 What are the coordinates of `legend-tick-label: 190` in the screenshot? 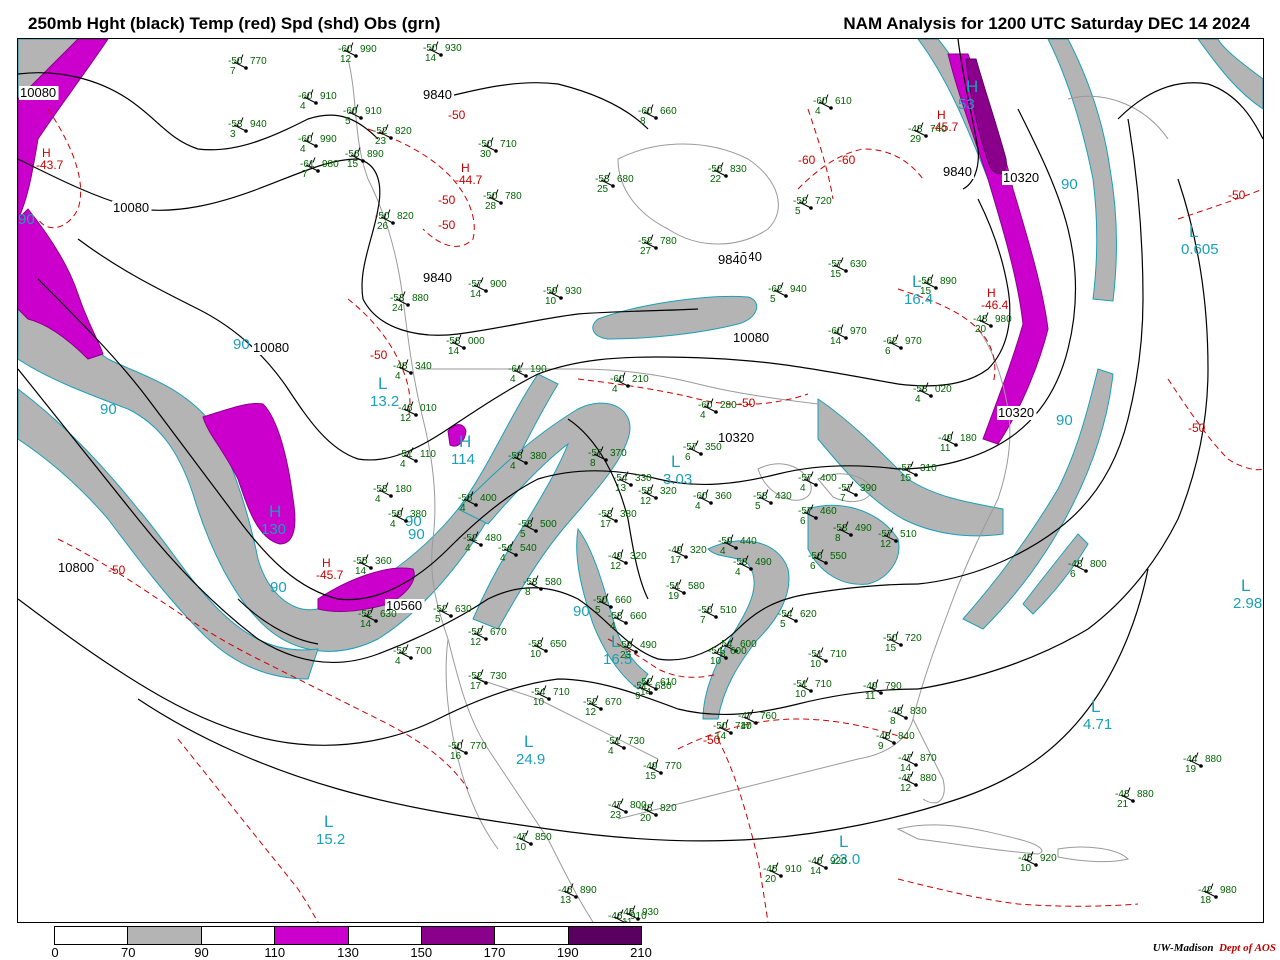 It's located at (567, 952).